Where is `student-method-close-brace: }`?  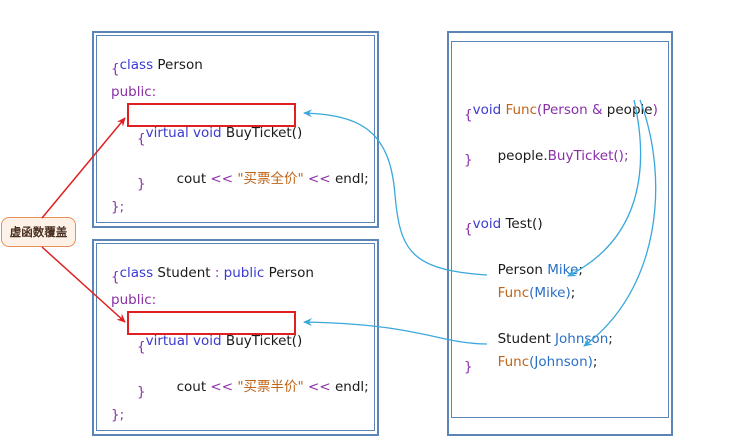 student-method-close-brace: } is located at coordinates (141, 392).